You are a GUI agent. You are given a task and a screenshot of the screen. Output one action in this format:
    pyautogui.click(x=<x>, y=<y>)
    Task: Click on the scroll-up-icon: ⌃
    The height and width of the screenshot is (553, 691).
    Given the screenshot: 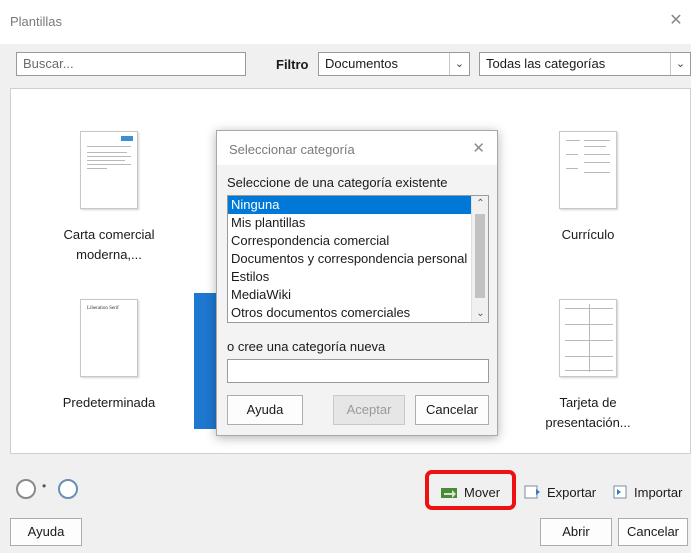 What is the action you would take?
    pyautogui.click(x=480, y=204)
    